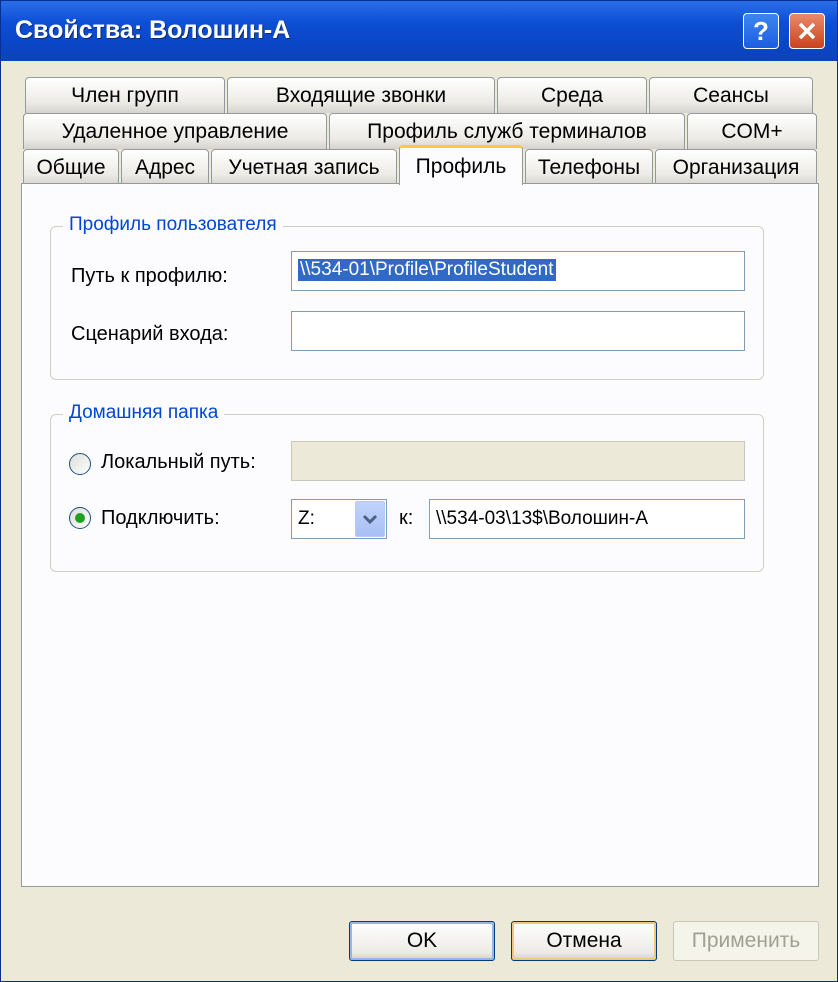  Describe the element at coordinates (339, 519) in the screenshot. I see `drive-letter-select: Z:` at that location.